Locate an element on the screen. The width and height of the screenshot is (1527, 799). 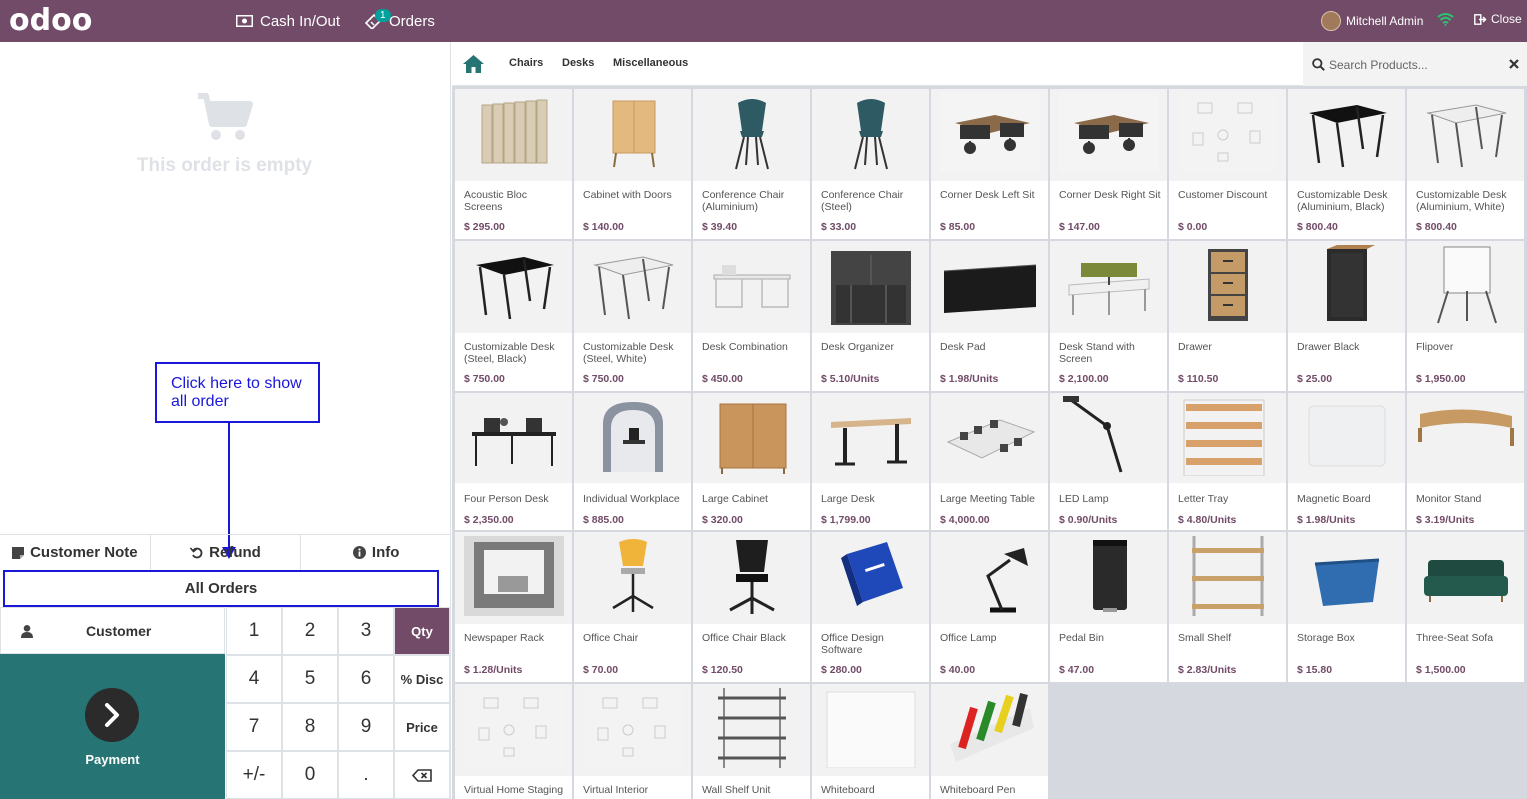
product-name: Office Design Software is located at coordinates (852, 644).